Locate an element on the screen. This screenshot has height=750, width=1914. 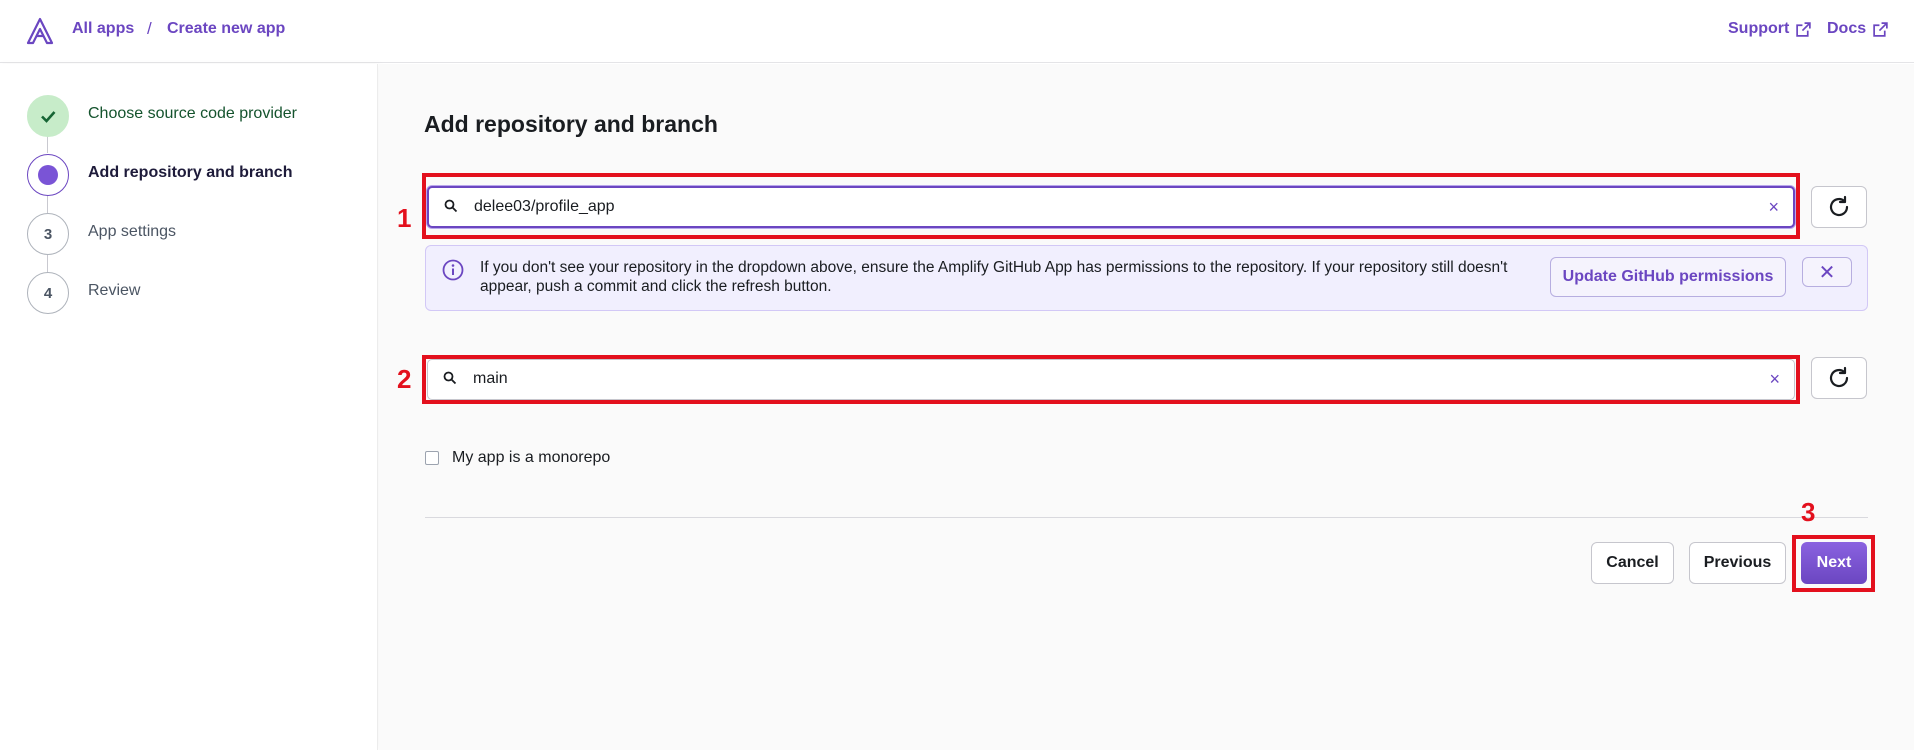
support-link: Support is located at coordinates (1770, 29).